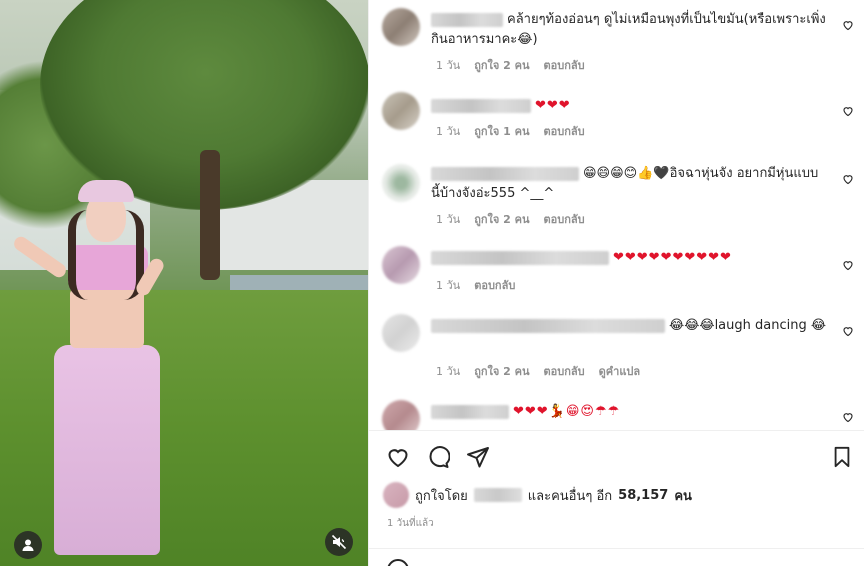 The height and width of the screenshot is (566, 864). What do you see at coordinates (538, 371) in the screenshot?
I see `comment-meta: 1 วัน ถูกใจ 2 คน ตอบกลับ ดูคำแปล` at bounding box center [538, 371].